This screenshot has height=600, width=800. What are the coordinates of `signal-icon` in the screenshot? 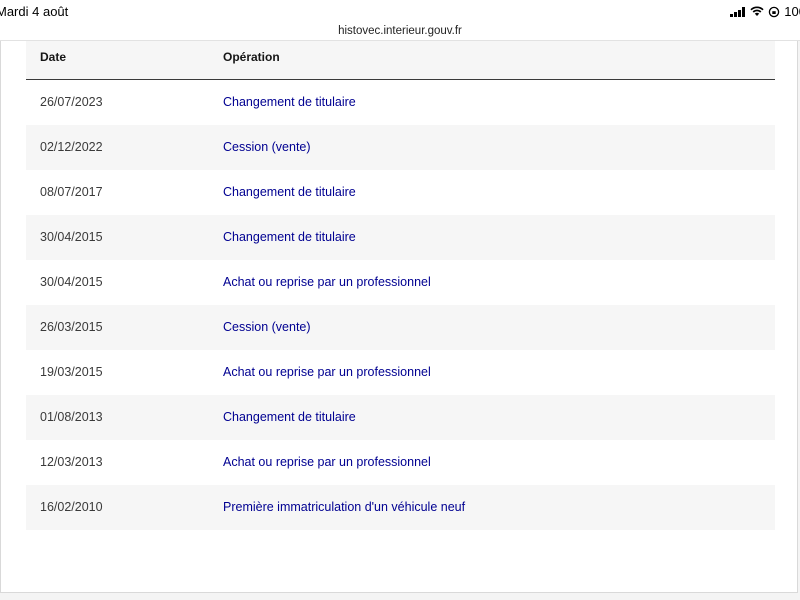 It's located at (738, 11).